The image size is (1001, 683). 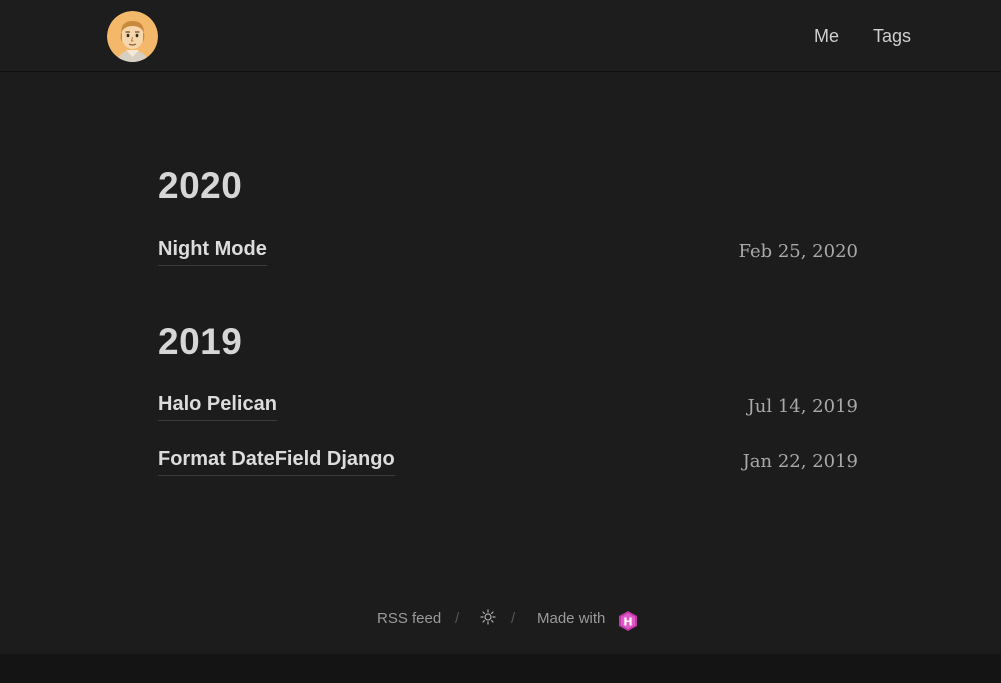 What do you see at coordinates (212, 251) in the screenshot?
I see `post-link-night-mode: Night Mode` at bounding box center [212, 251].